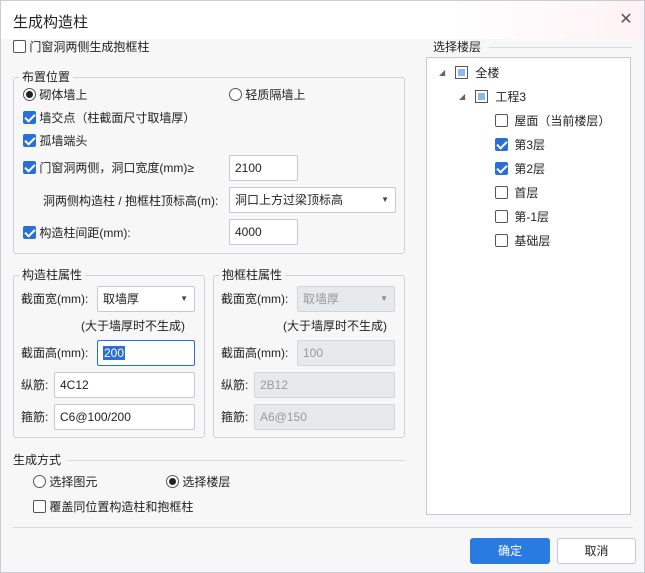 The image size is (645, 573). I want to click on top-elevation-label: 洞两侧构造柱 / 抱框柱顶标高(m):, so click(131, 201).